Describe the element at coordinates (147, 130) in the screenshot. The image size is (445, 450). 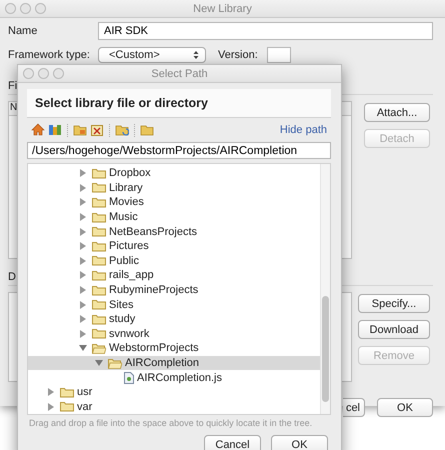
I see `folder-toolbar-icon` at that location.